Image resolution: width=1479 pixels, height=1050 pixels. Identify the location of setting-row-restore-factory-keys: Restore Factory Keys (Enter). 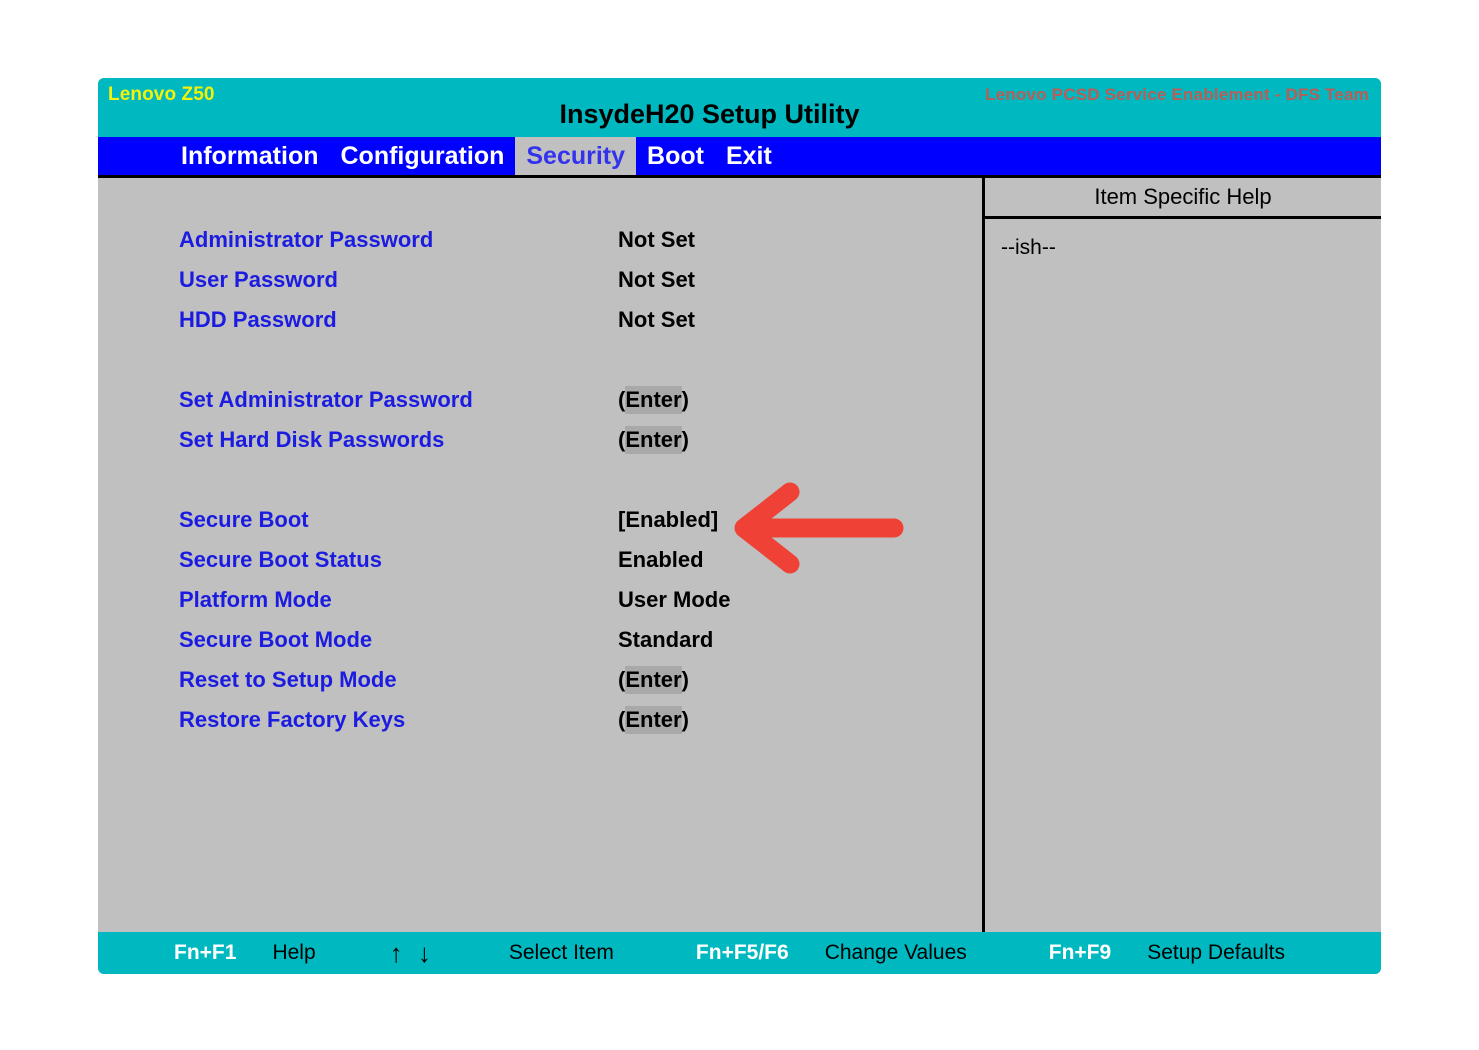
(540, 720).